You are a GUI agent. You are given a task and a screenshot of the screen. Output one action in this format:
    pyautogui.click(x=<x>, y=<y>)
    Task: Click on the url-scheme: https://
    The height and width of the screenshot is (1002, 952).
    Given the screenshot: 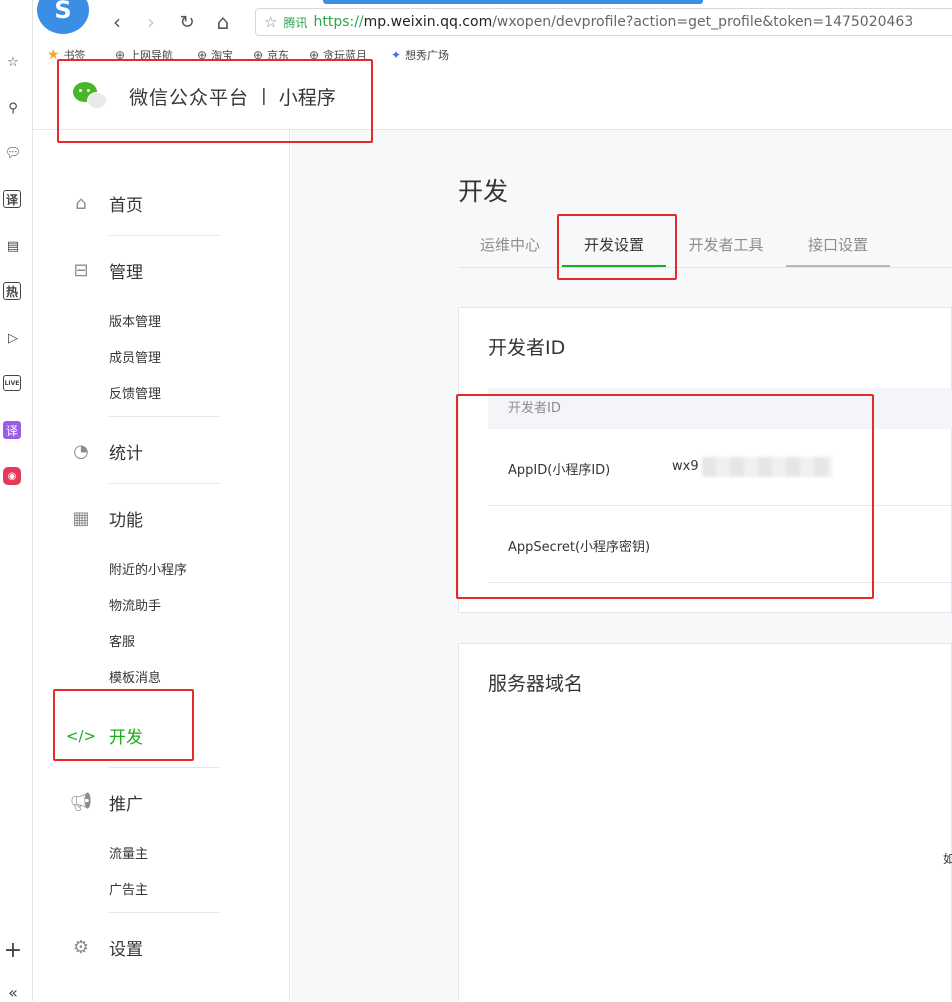 What is the action you would take?
    pyautogui.click(x=338, y=22)
    